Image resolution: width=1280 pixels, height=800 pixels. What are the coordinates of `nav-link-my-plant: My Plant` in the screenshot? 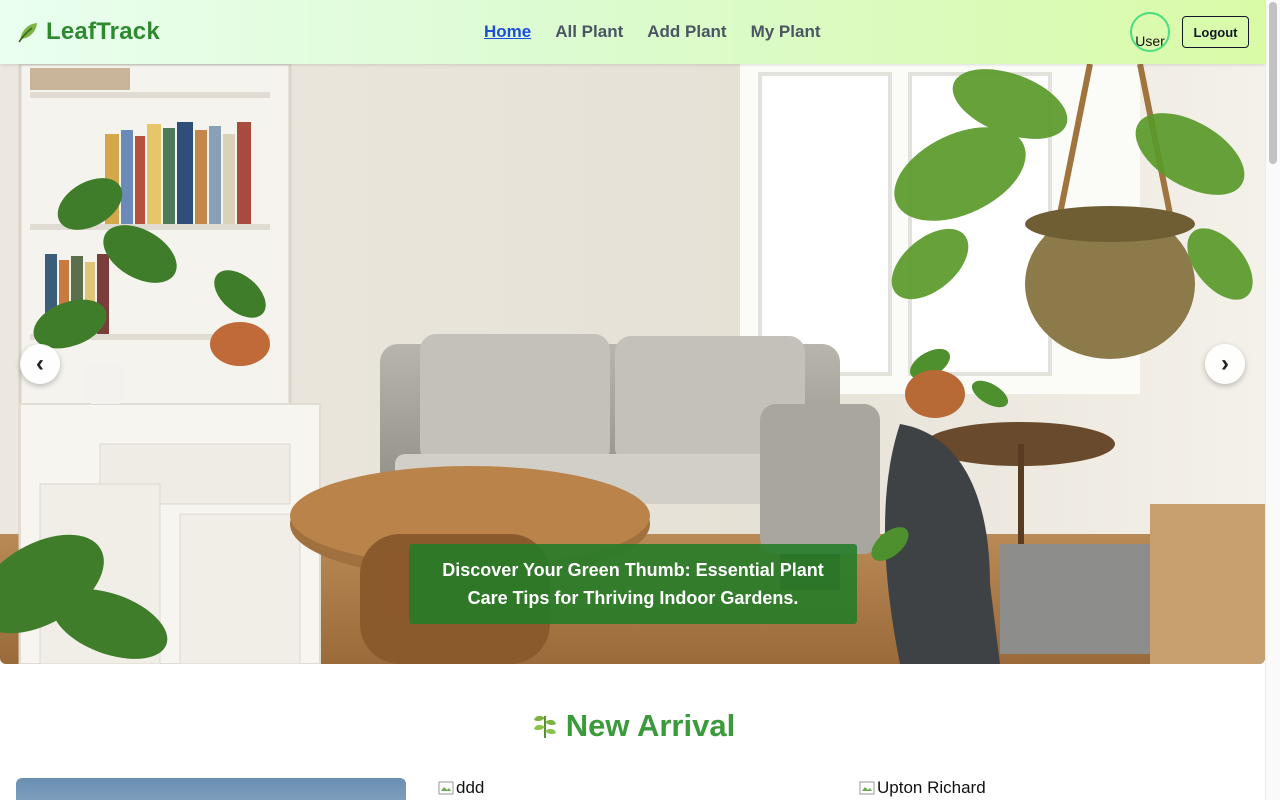 It's located at (786, 32).